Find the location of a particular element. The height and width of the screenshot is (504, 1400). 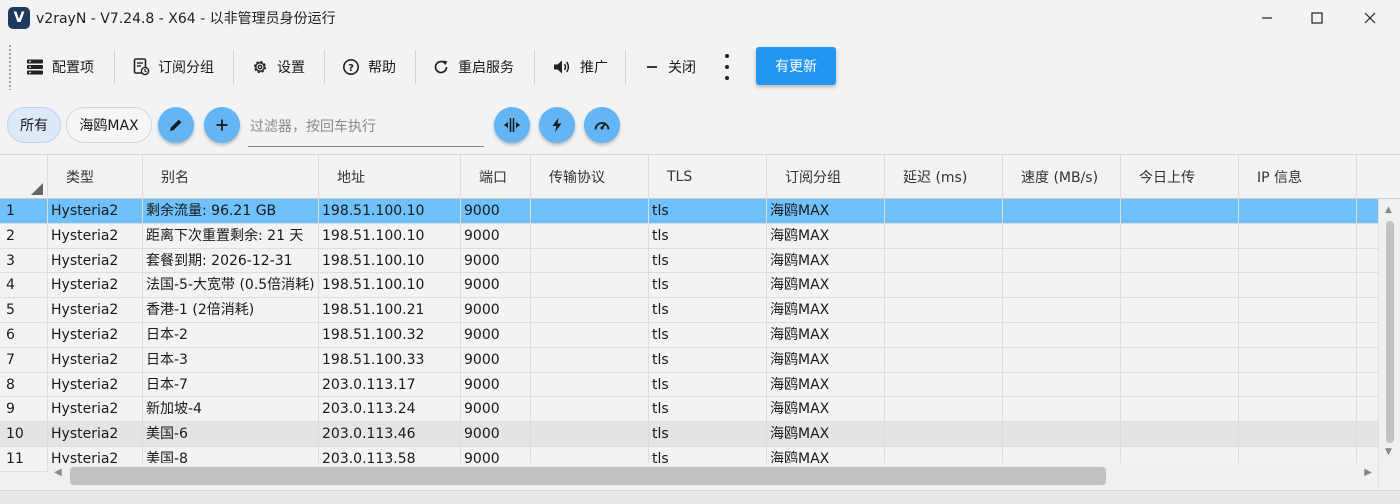

more-options-icon is located at coordinates (727, 67).